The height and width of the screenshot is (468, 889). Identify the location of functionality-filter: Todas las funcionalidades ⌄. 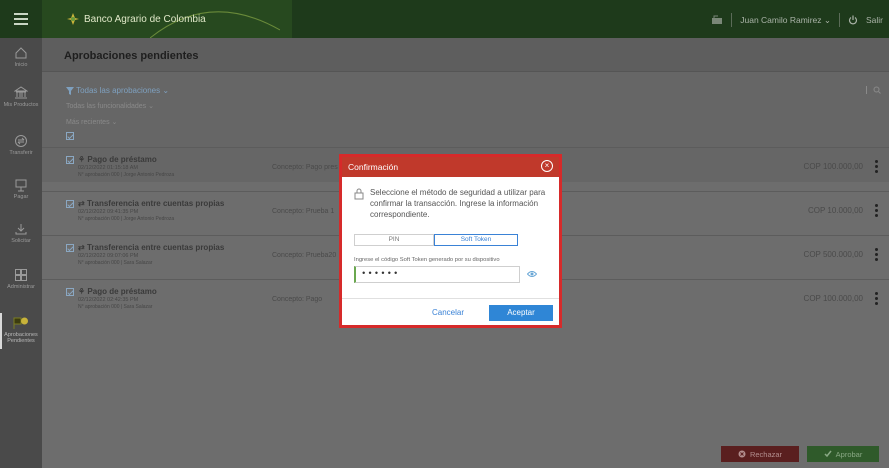
(110, 106).